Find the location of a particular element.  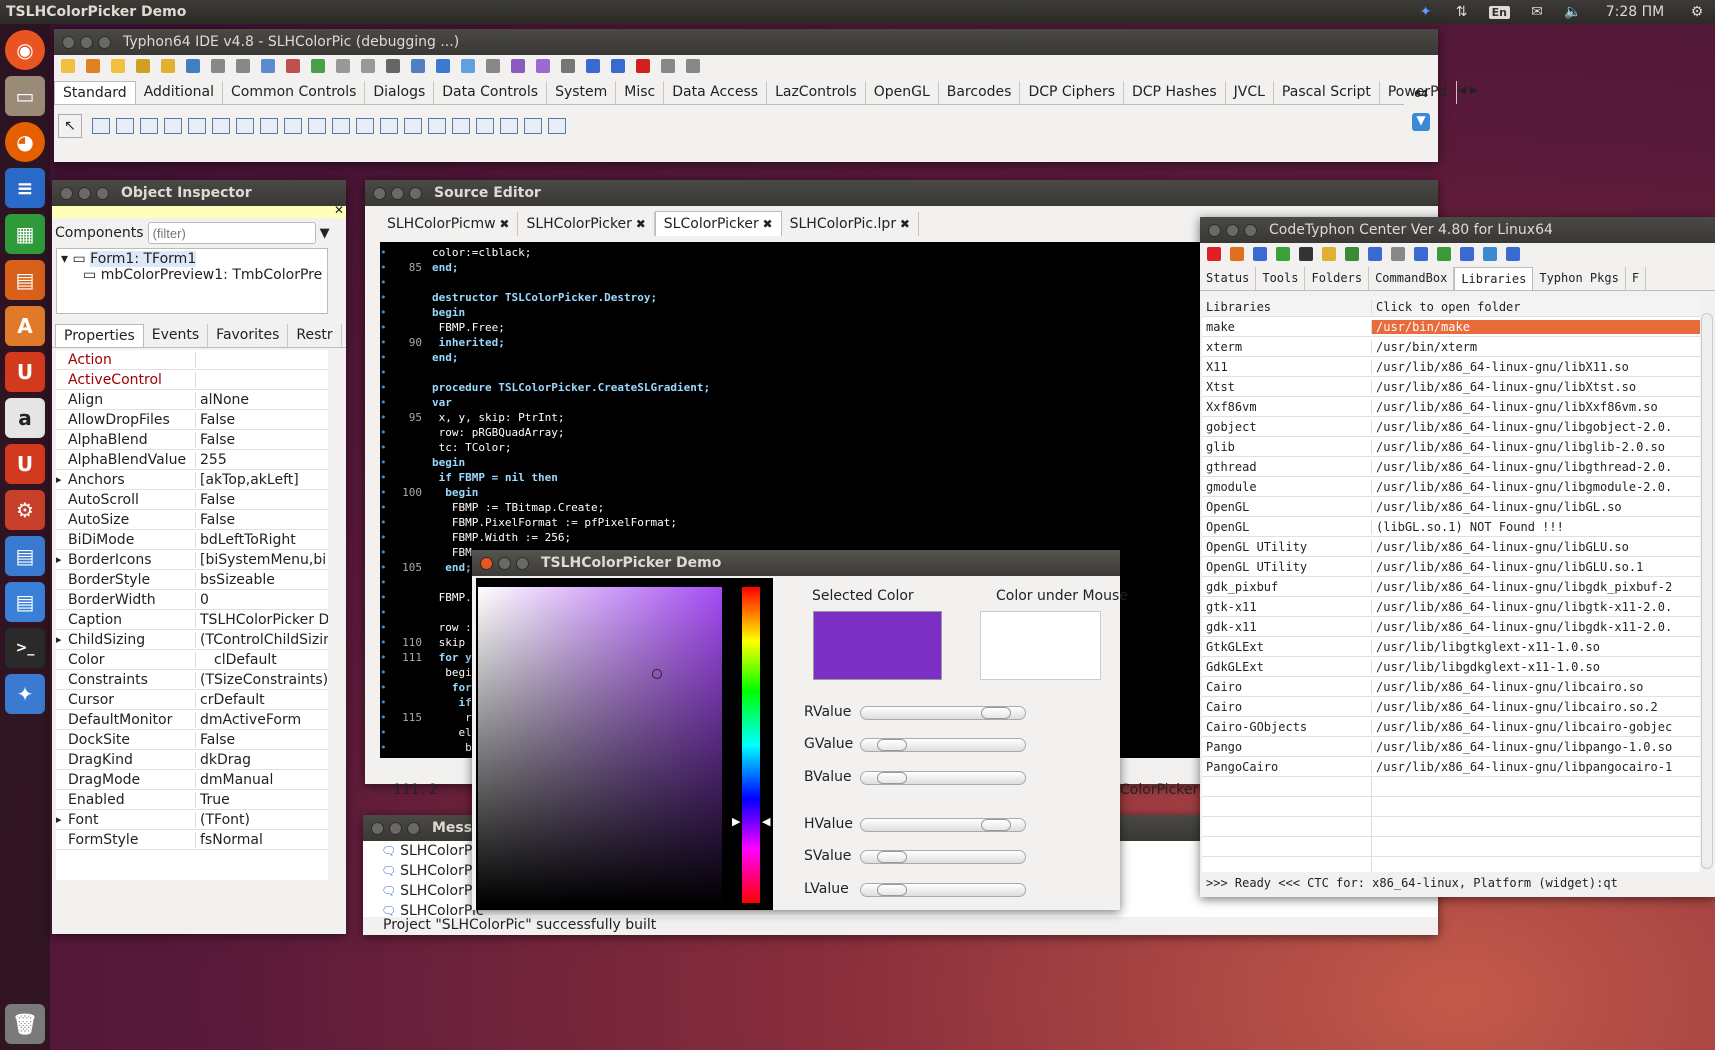

inspector-tab: Properties is located at coordinates (99, 335).